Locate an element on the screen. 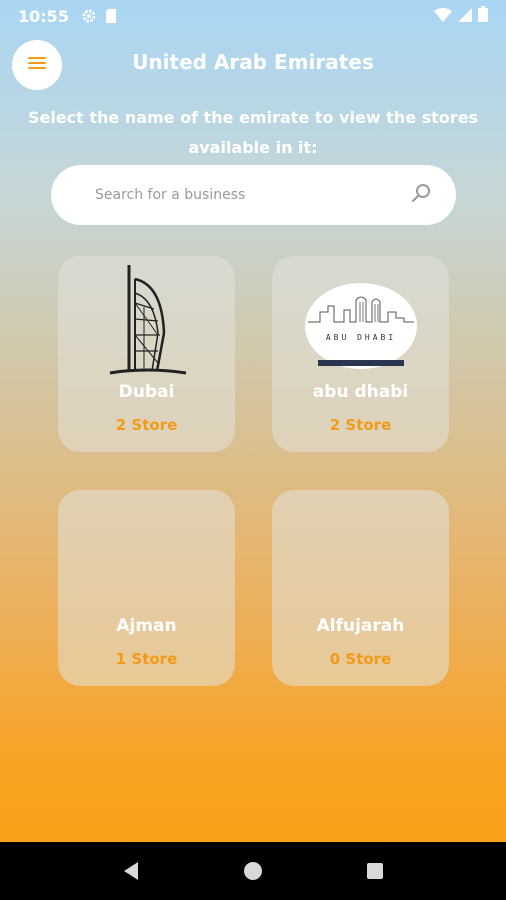  battery-icon is located at coordinates (483, 16).